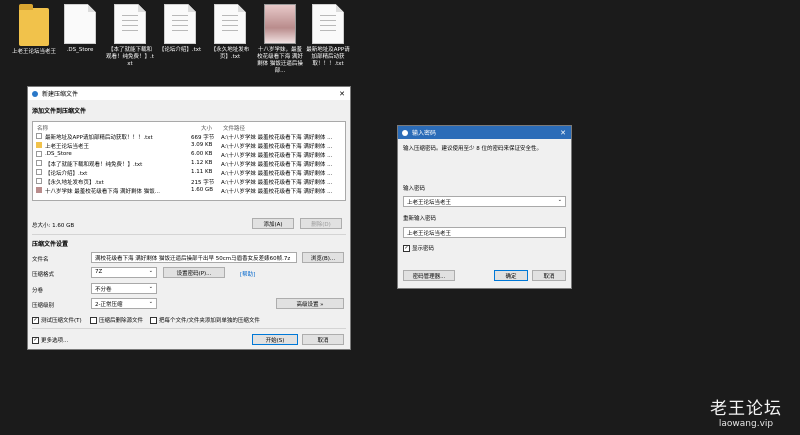 The width and height of the screenshot is (800, 435). What do you see at coordinates (124, 272) in the screenshot?
I see `format-select: 7Z ⌄` at bounding box center [124, 272].